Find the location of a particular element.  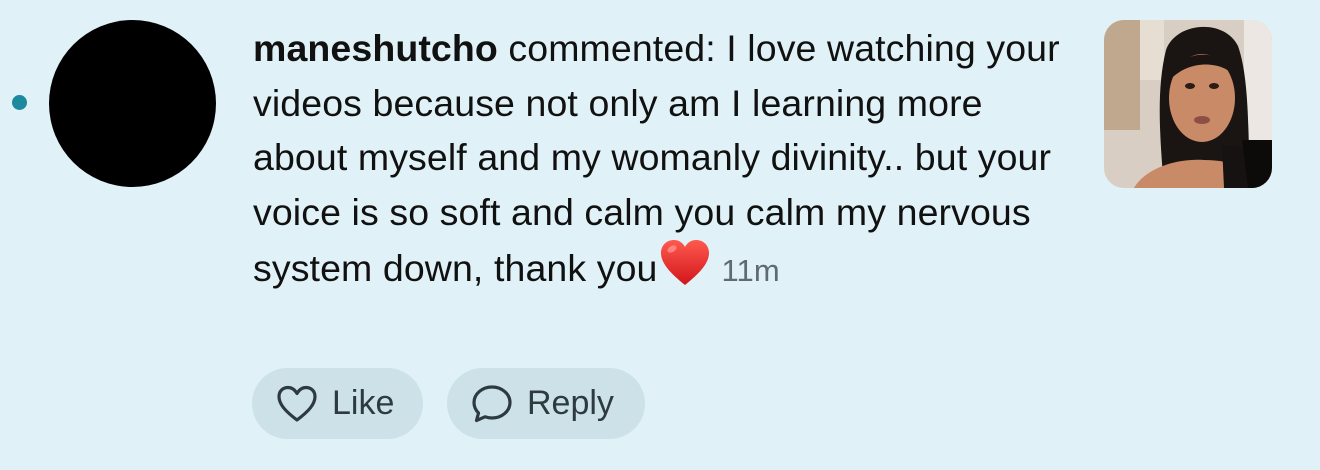

speech-bubble-icon is located at coordinates (492, 404).